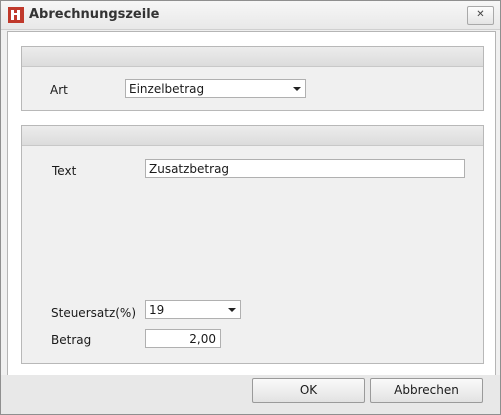  Describe the element at coordinates (250, 15) in the screenshot. I see `title-bar: Abrechnungszeile ✕` at that location.